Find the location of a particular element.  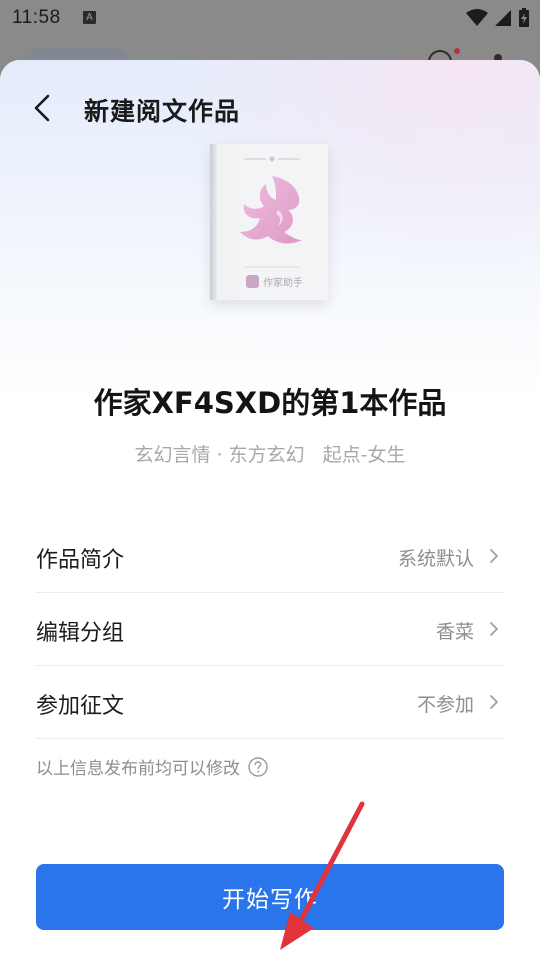

work-genre: 玄幻言情 · 东方玄幻 is located at coordinates (219, 455).